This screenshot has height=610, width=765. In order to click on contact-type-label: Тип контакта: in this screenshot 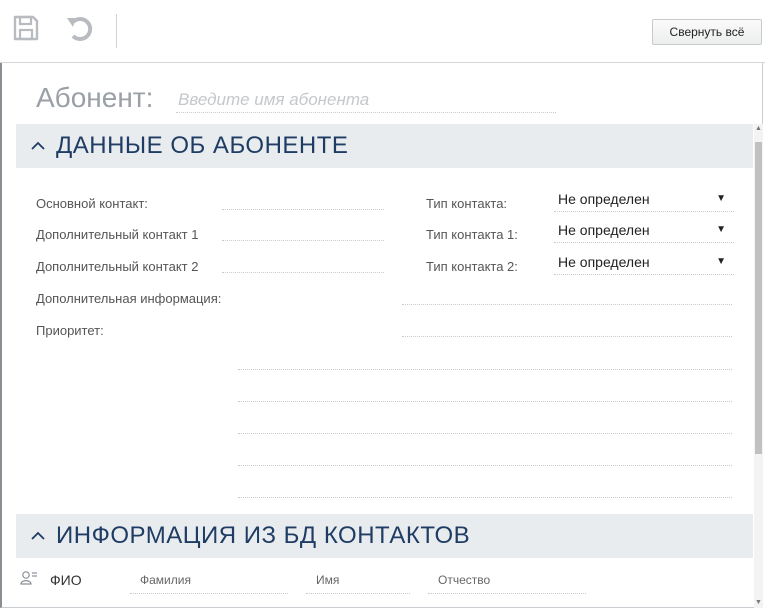, I will do `click(467, 203)`.